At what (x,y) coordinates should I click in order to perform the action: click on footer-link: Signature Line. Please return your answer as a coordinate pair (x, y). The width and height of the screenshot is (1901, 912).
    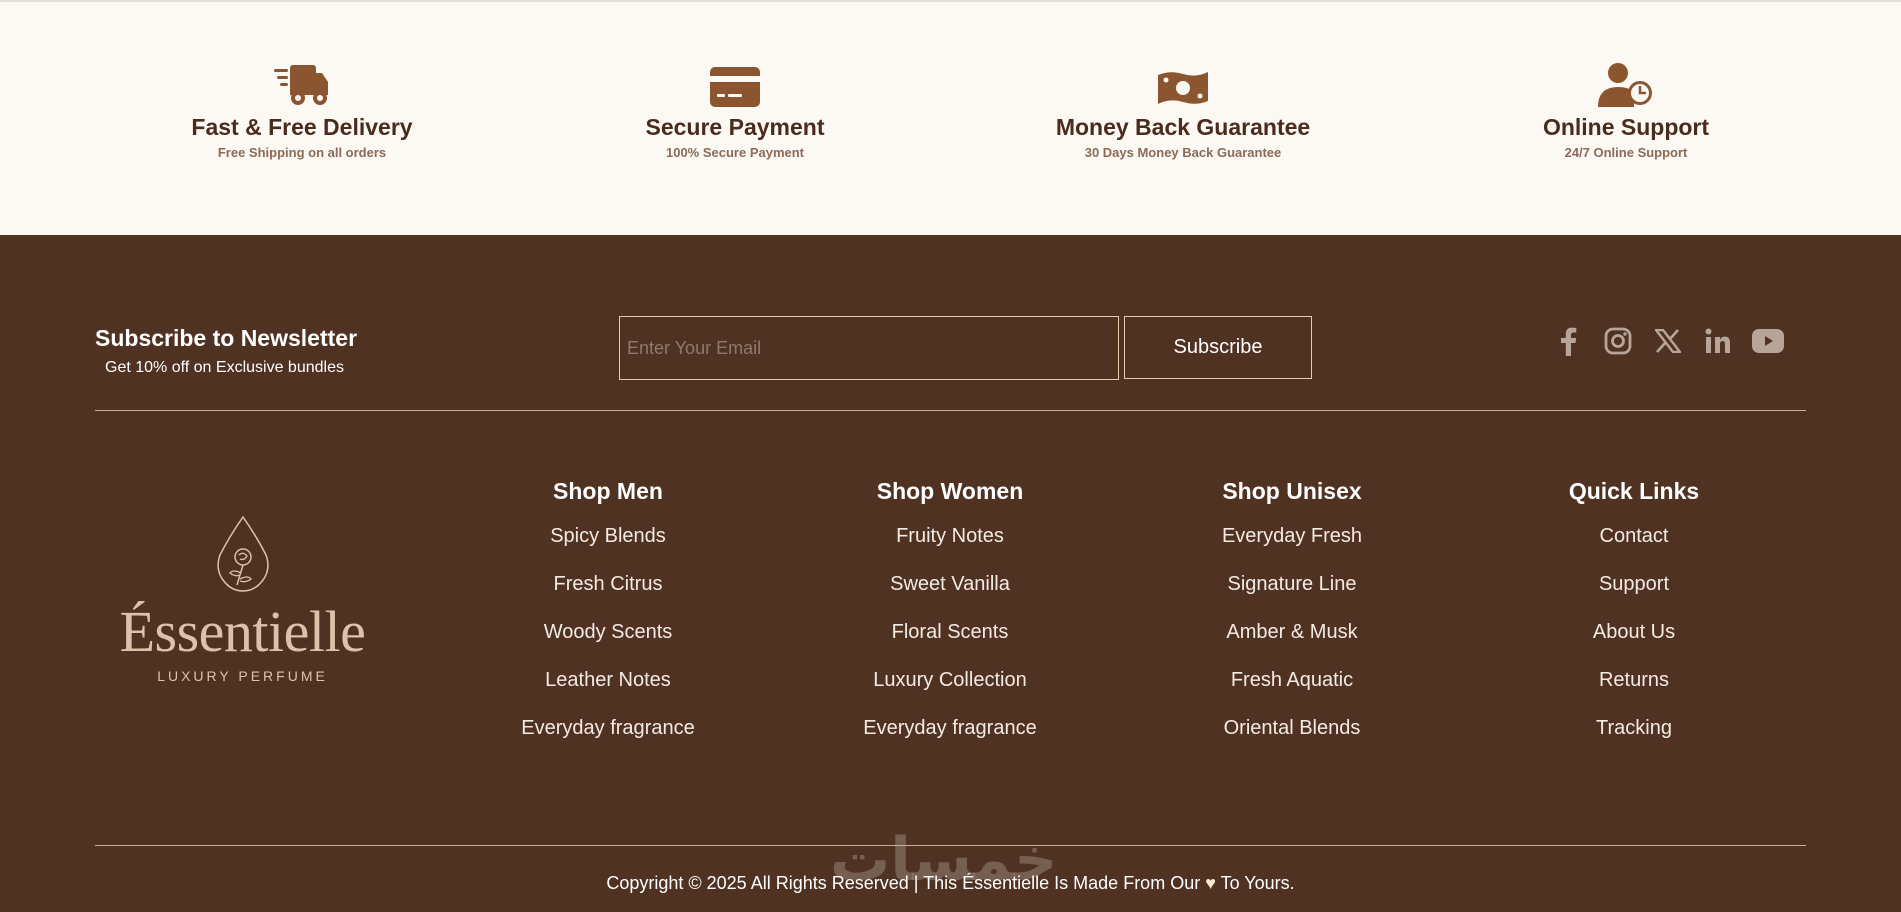
    Looking at the image, I should click on (1292, 584).